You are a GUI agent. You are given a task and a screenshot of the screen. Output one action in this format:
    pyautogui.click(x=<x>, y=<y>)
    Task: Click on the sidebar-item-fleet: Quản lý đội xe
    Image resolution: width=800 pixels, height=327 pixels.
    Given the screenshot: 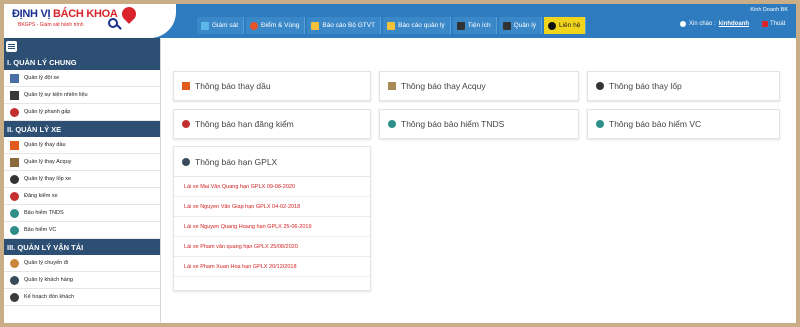 What is the action you would take?
    pyautogui.click(x=82, y=78)
    